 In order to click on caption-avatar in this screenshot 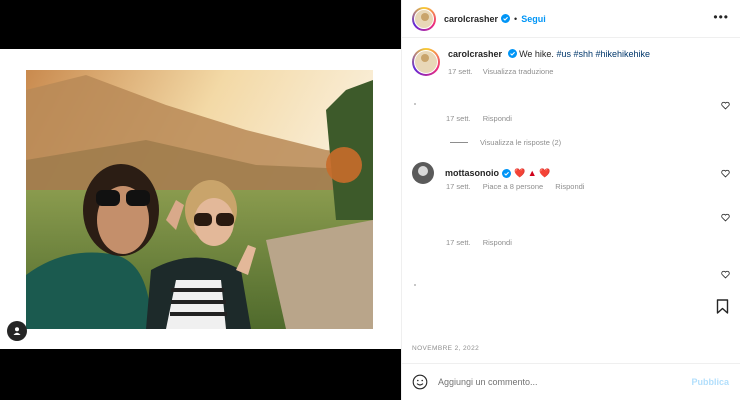, I will do `click(426, 62)`.